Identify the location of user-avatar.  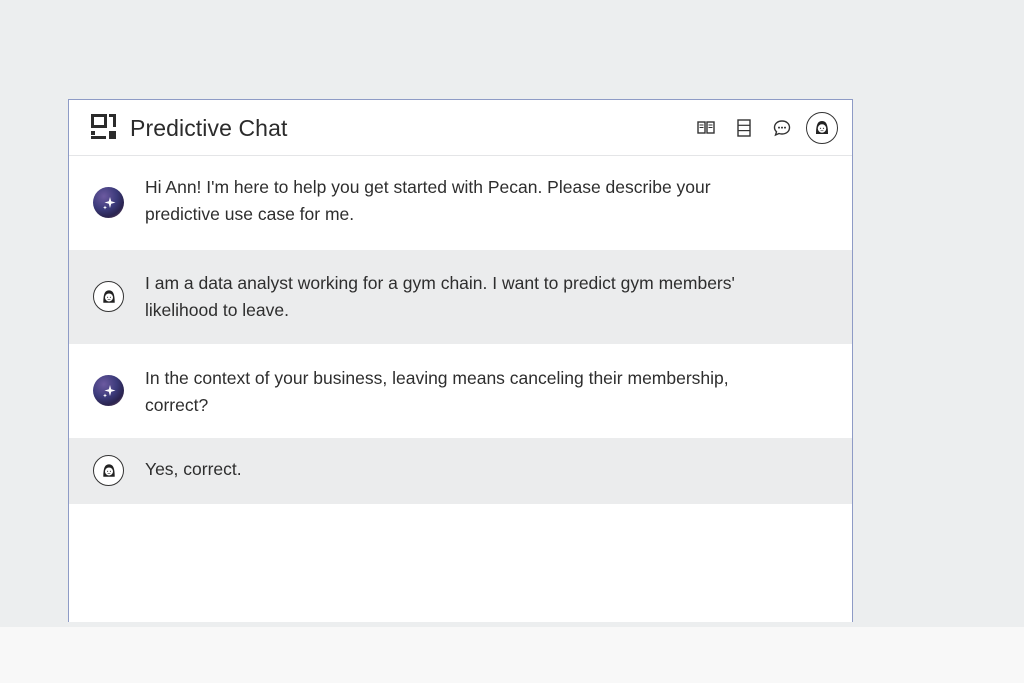
(822, 128).